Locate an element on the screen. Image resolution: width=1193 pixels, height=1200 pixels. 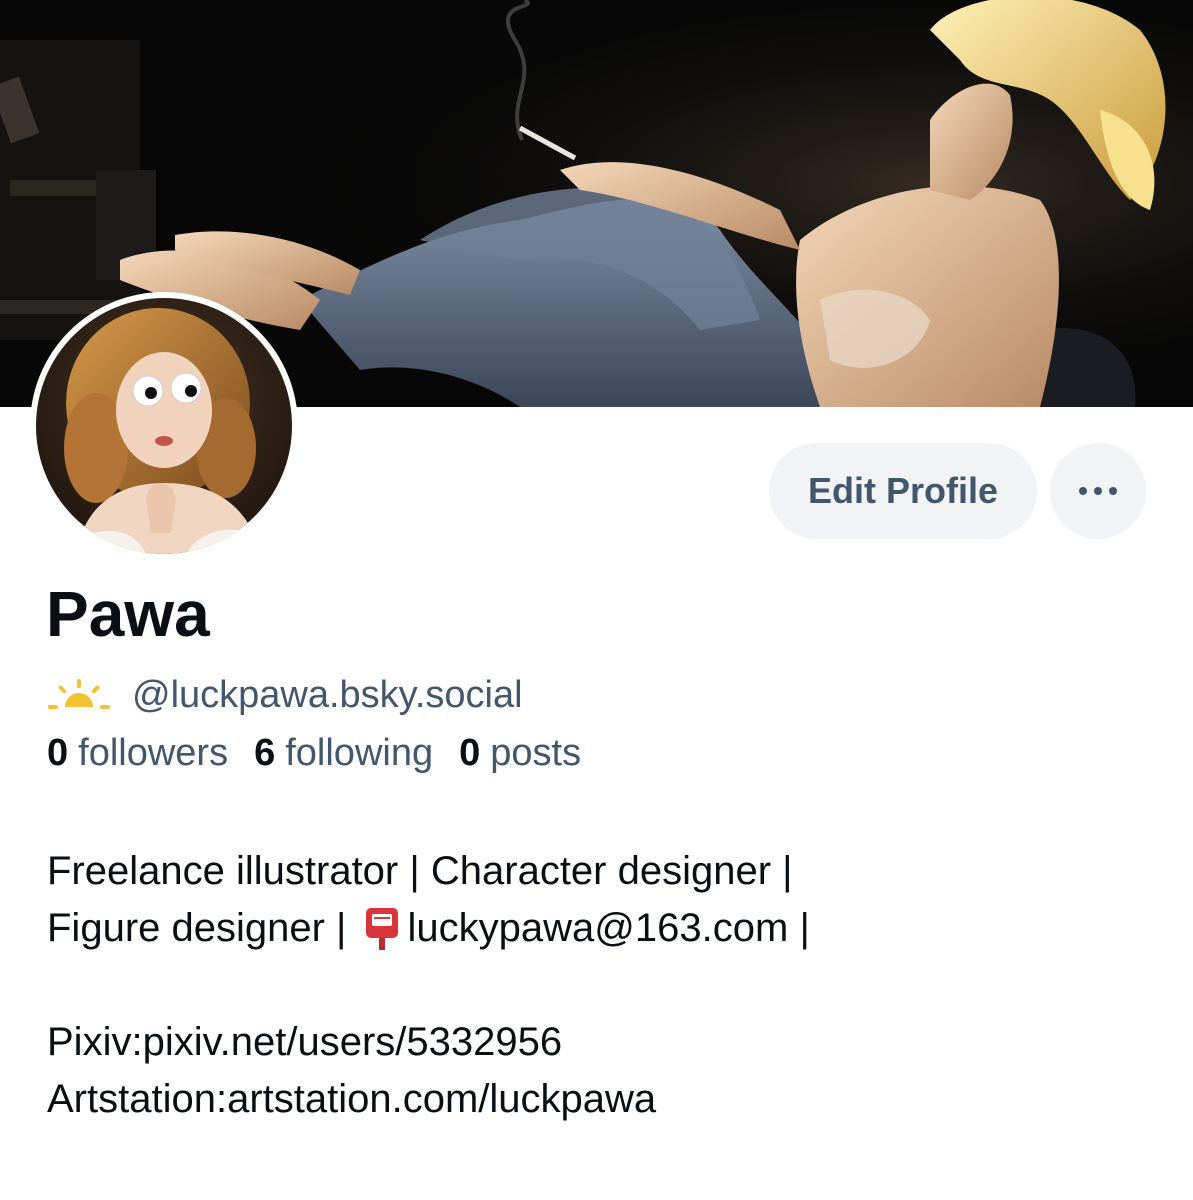
followers-label: followers is located at coordinates (153, 753).